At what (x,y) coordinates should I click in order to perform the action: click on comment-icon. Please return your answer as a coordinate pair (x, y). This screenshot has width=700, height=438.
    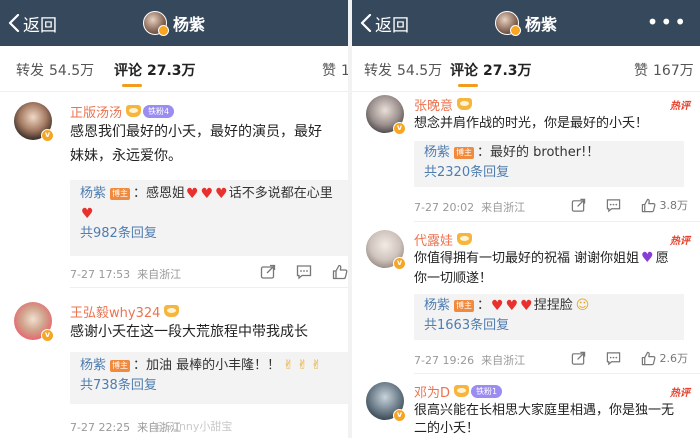
    Looking at the image, I should click on (613, 358).